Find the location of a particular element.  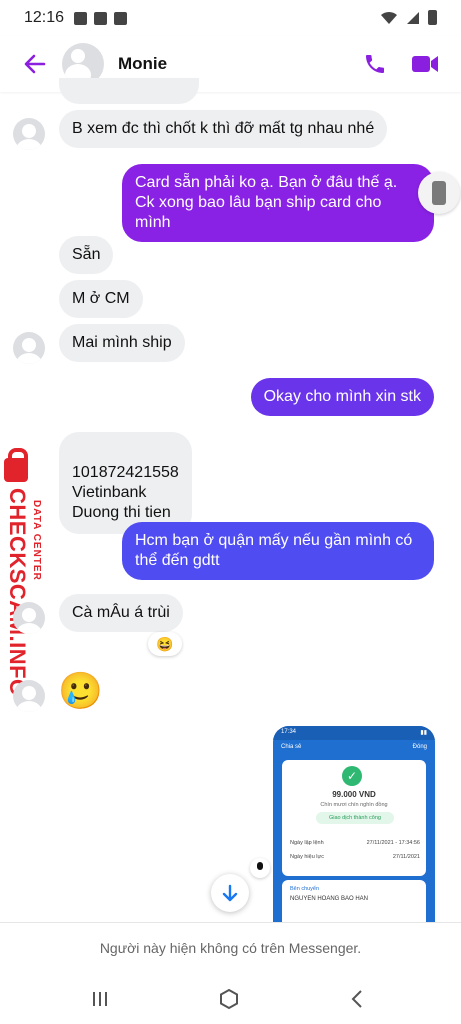

message-reaction: 😆 is located at coordinates (165, 644).